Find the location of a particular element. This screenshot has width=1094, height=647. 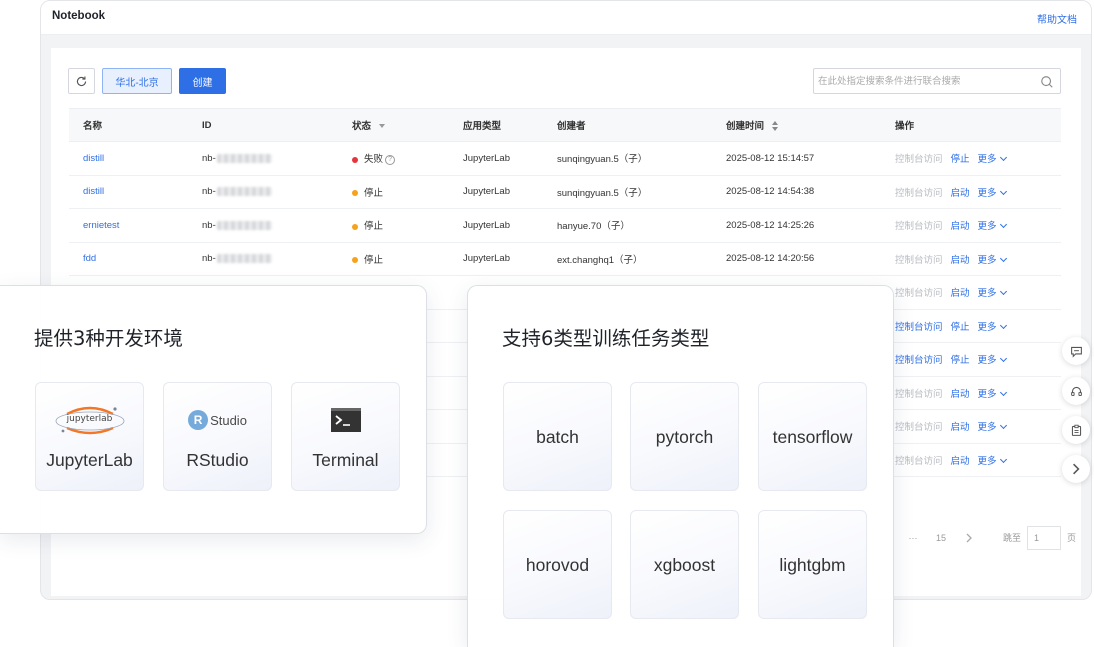

message-icon is located at coordinates (1076, 352).